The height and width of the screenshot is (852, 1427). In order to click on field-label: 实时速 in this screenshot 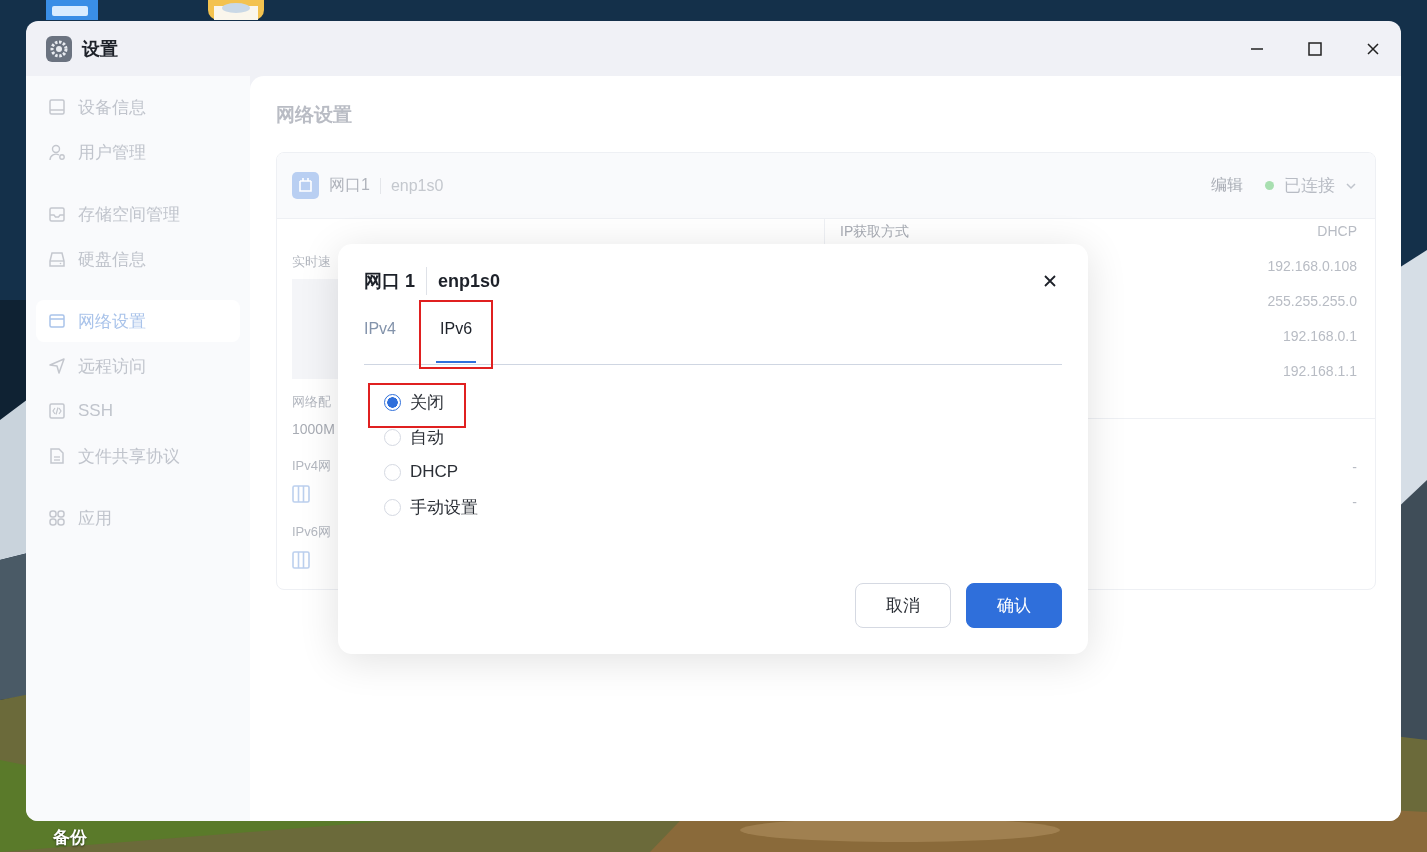, I will do `click(311, 262)`.